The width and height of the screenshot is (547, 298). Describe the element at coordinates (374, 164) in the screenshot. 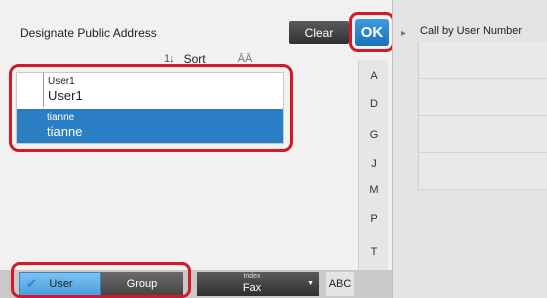

I see `index-letter-j: J` at that location.